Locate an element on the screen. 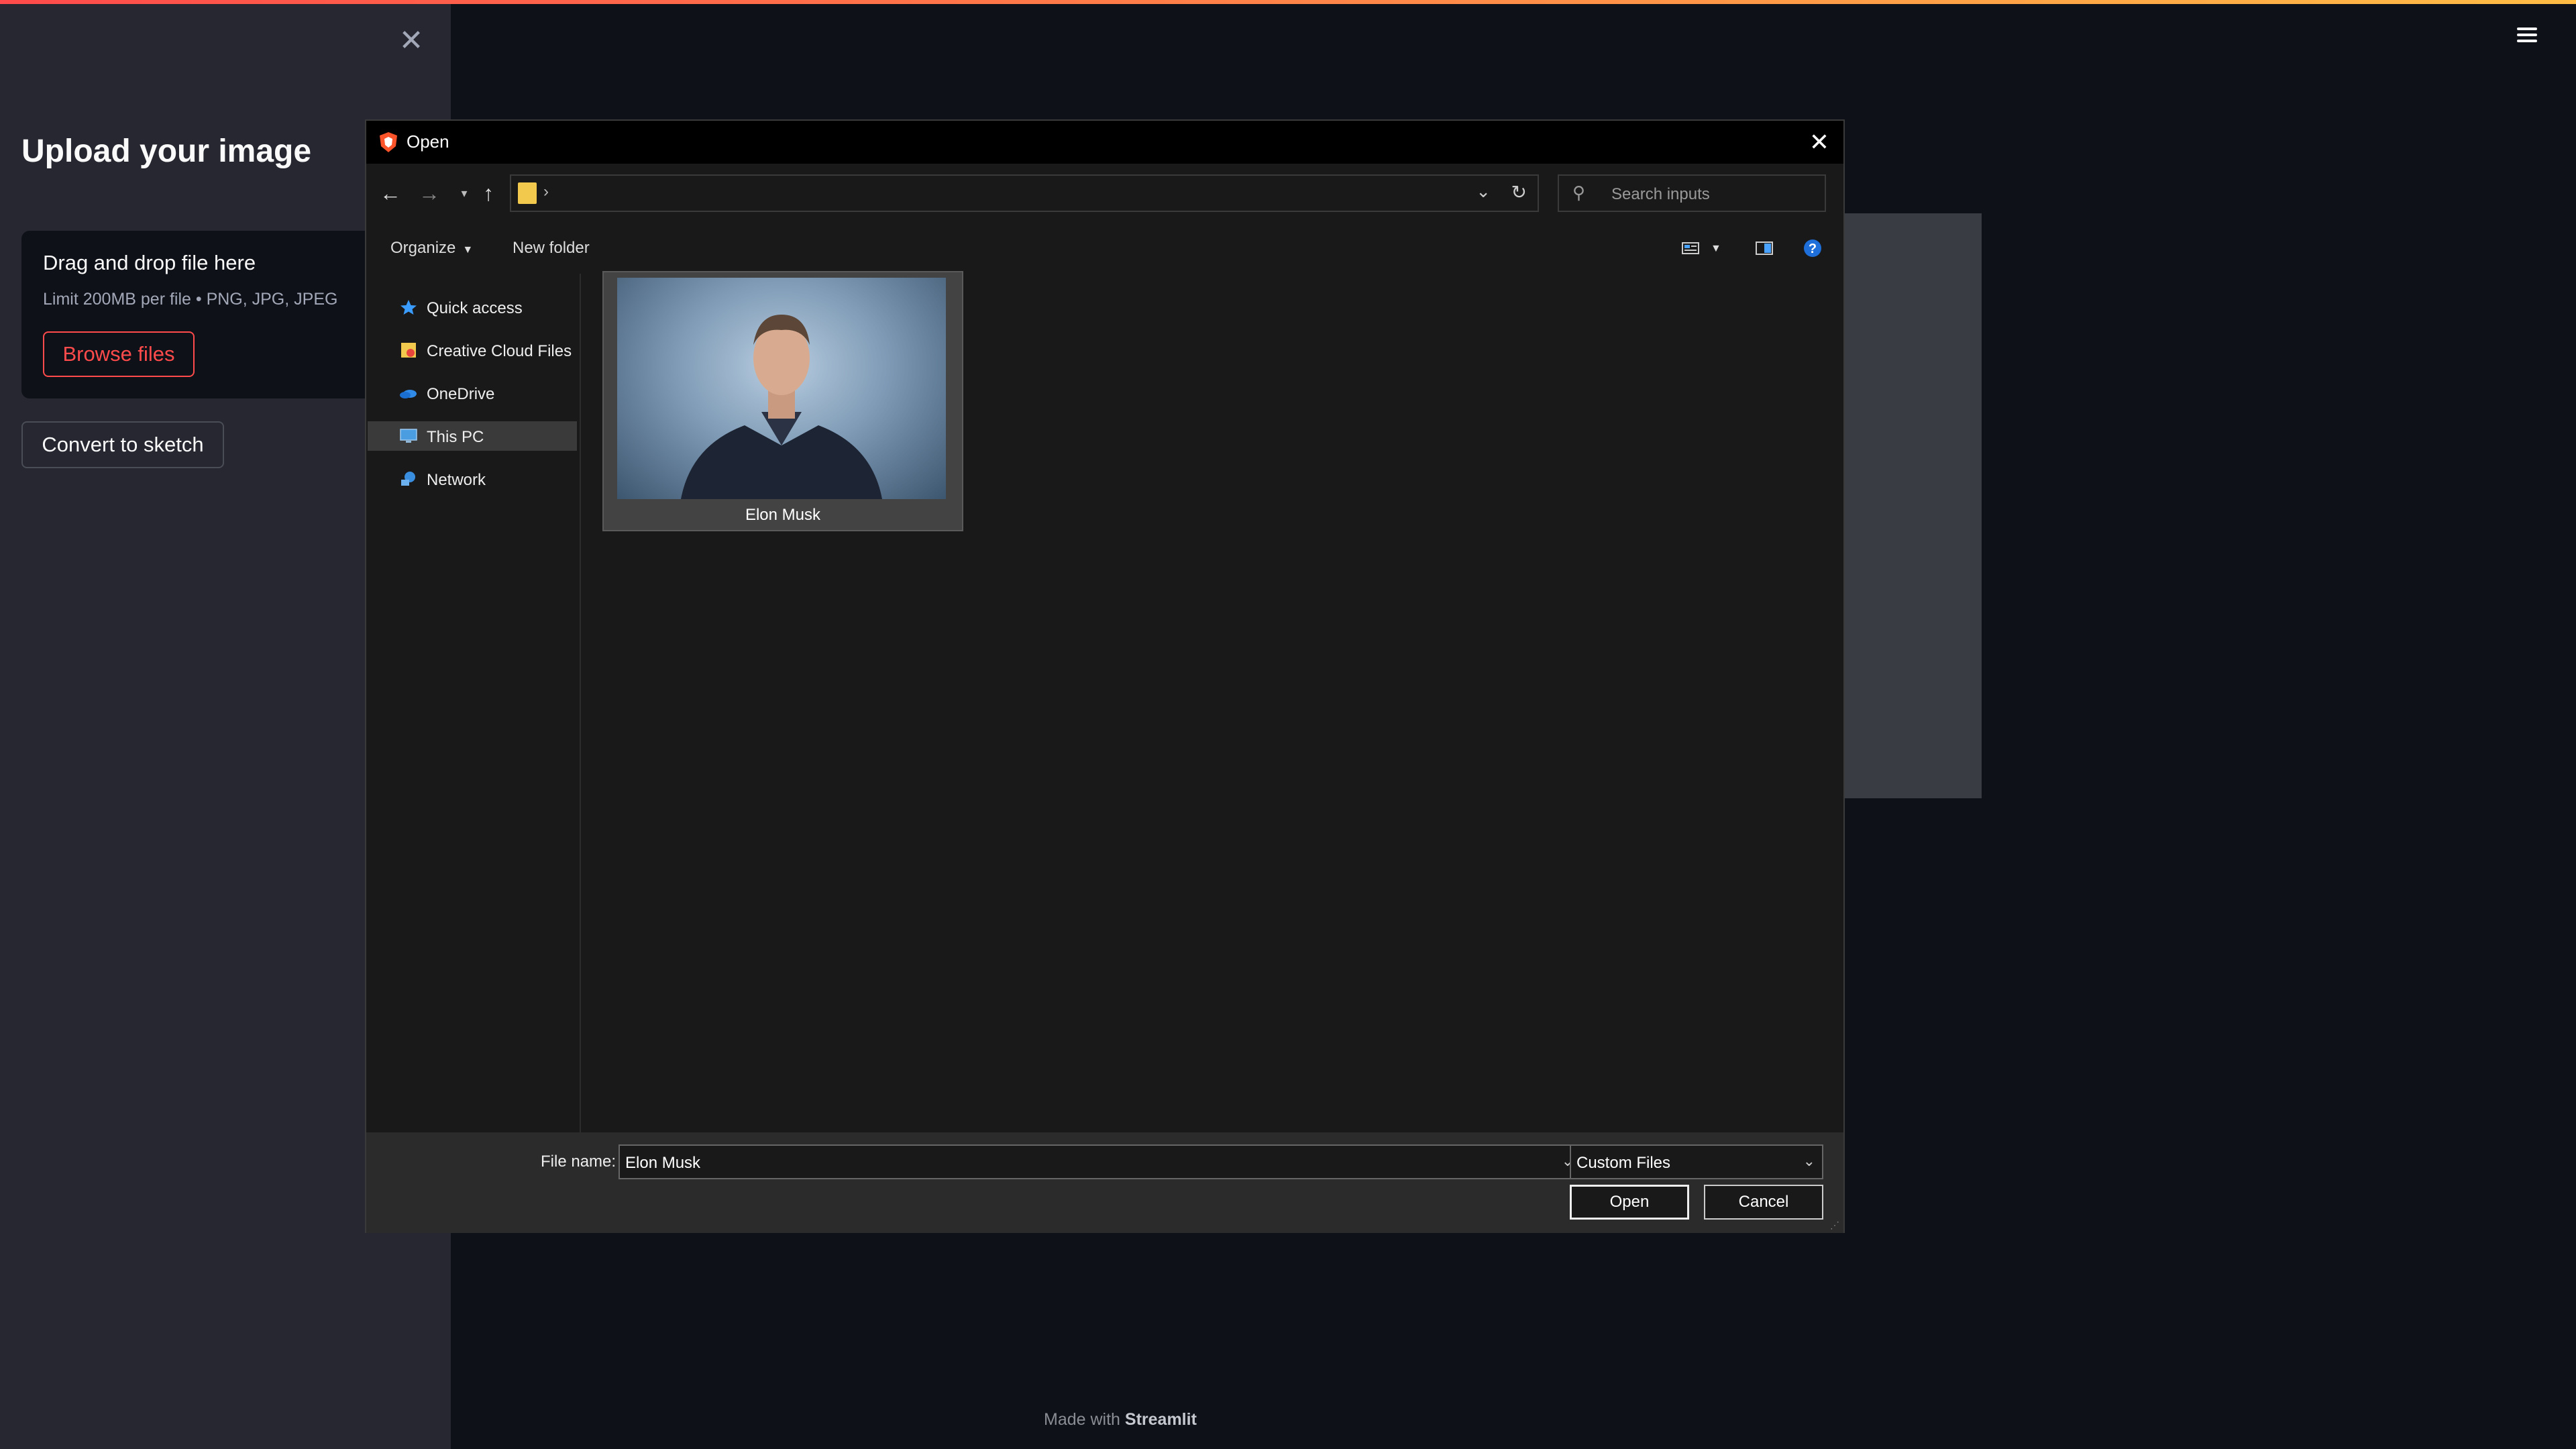  file-type-select: Custom Files ⌄ is located at coordinates (1696, 1161).